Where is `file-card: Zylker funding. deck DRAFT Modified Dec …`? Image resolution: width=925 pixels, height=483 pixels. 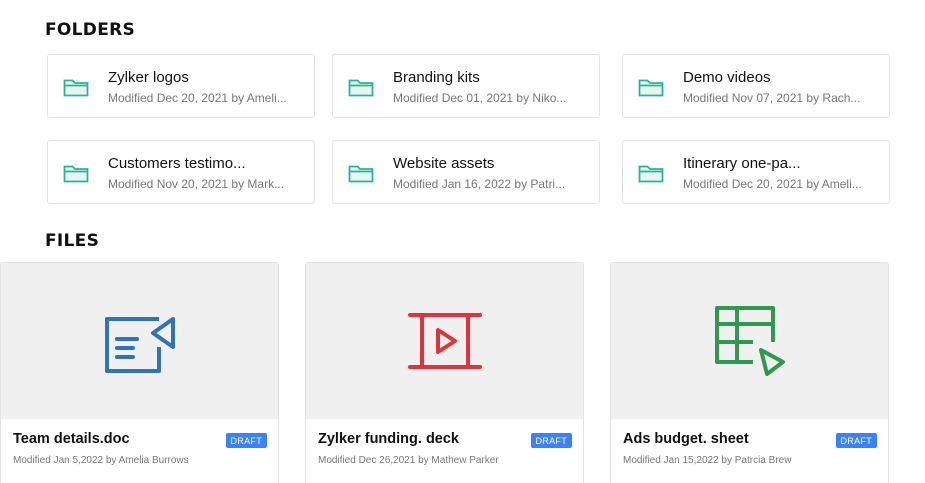 file-card: Zylker funding. deck DRAFT Modified Dec … is located at coordinates (444, 372).